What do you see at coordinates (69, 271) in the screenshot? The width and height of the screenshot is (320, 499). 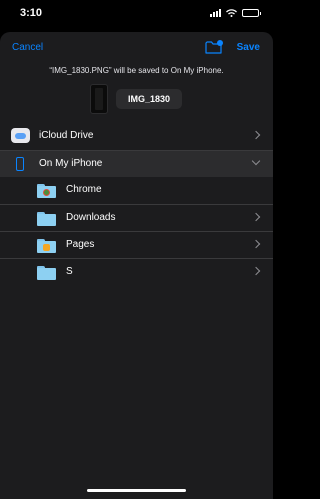 I see `folder-label: S` at bounding box center [69, 271].